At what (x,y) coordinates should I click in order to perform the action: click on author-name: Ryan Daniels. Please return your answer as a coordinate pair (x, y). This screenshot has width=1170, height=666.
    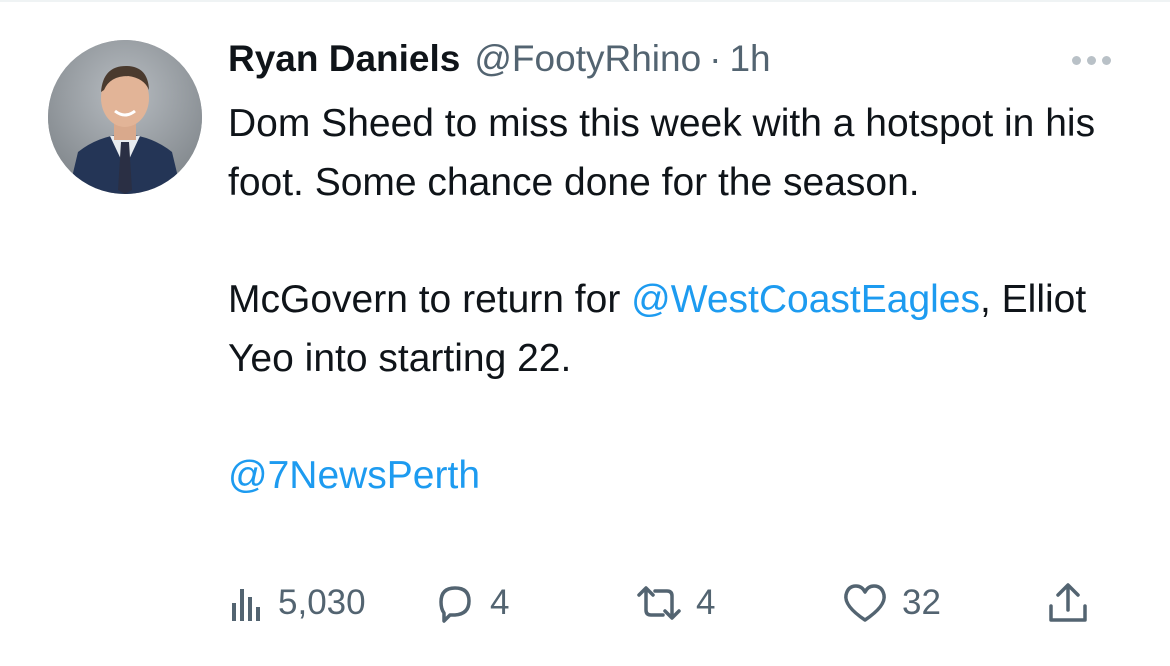
    Looking at the image, I should click on (344, 59).